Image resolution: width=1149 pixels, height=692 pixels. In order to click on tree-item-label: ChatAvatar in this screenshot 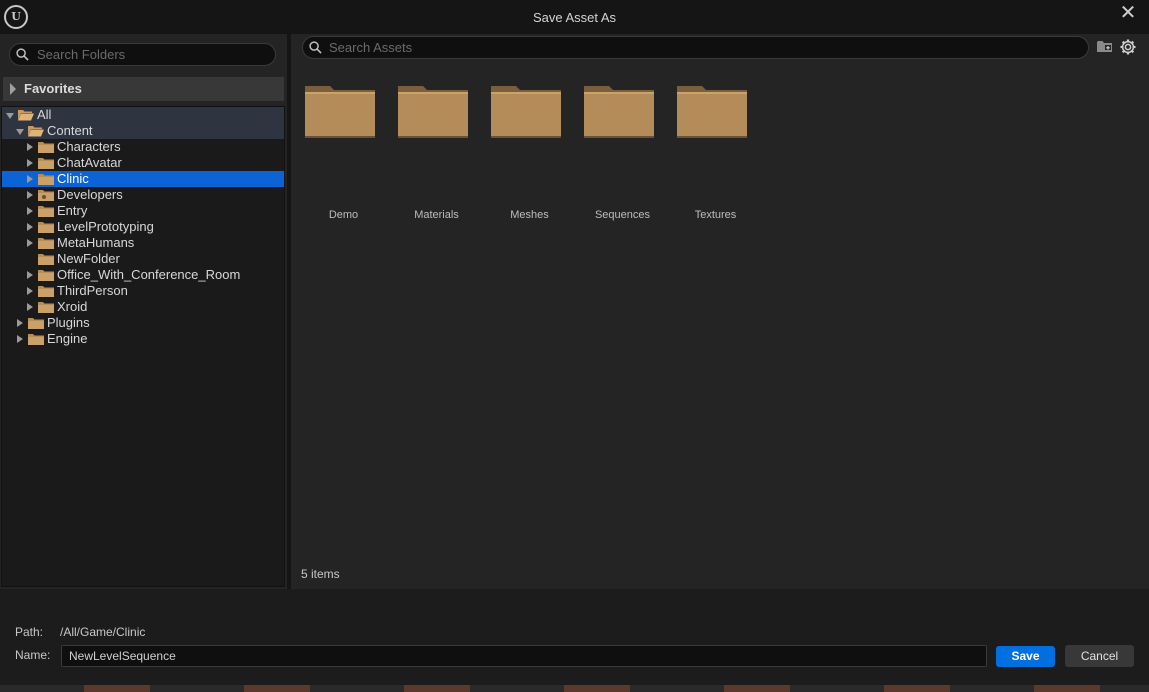, I will do `click(89, 162)`.